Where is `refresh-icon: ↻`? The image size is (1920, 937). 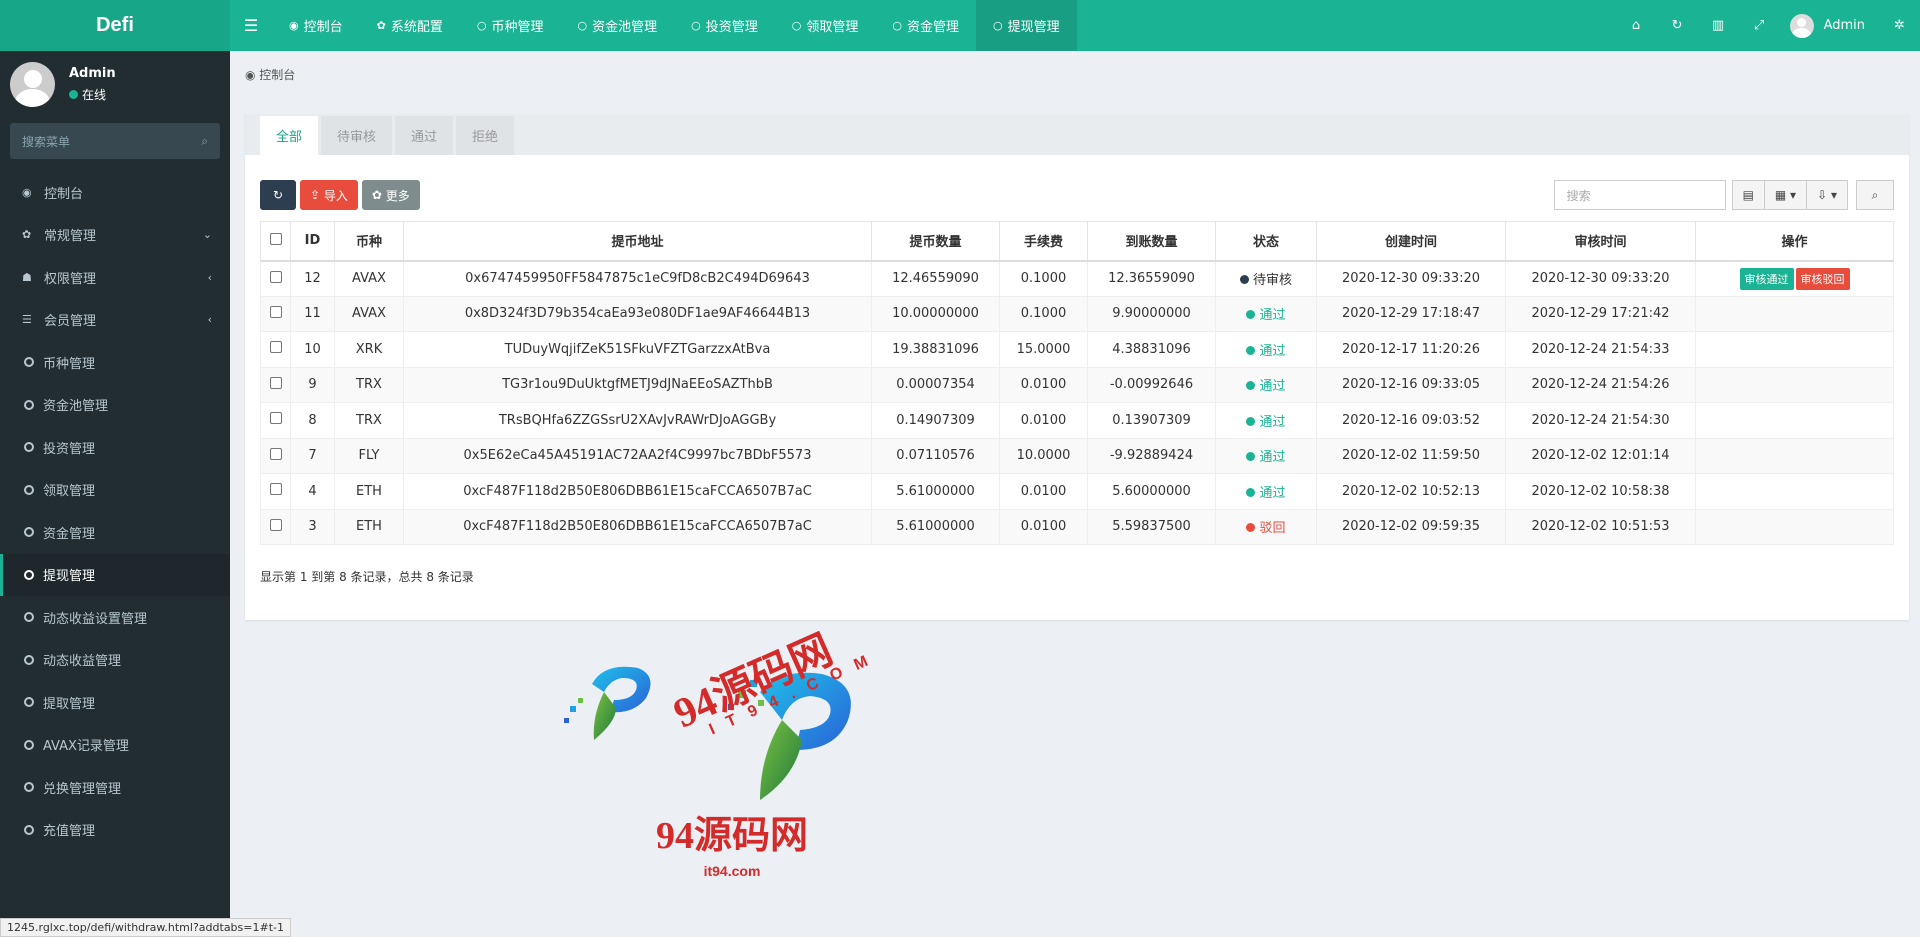
refresh-icon: ↻ is located at coordinates (1677, 25).